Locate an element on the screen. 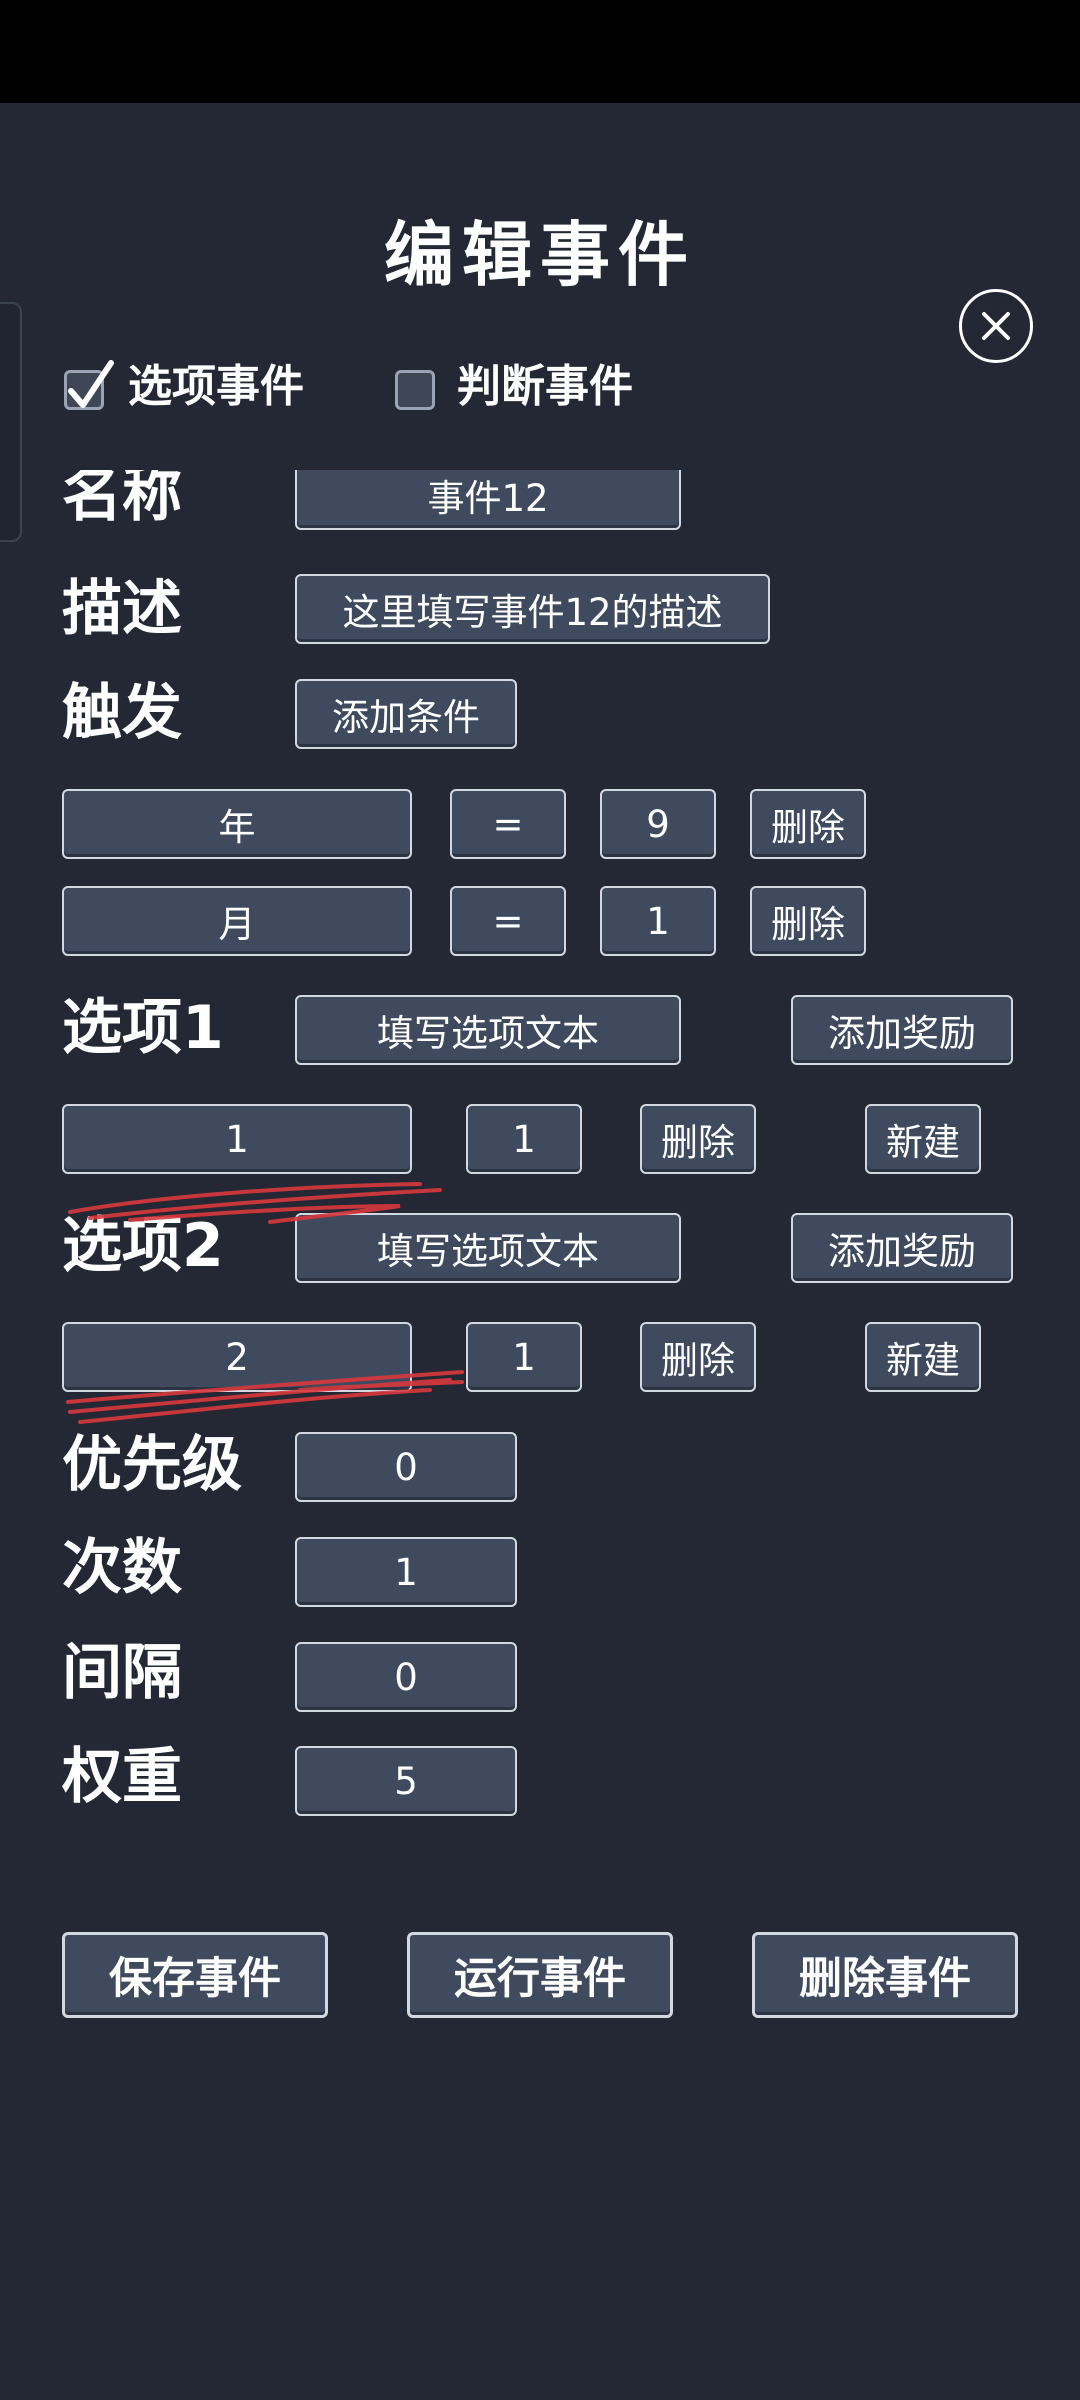 This screenshot has height=2400, width=1080. condition-field-select: 年 is located at coordinates (237, 824).